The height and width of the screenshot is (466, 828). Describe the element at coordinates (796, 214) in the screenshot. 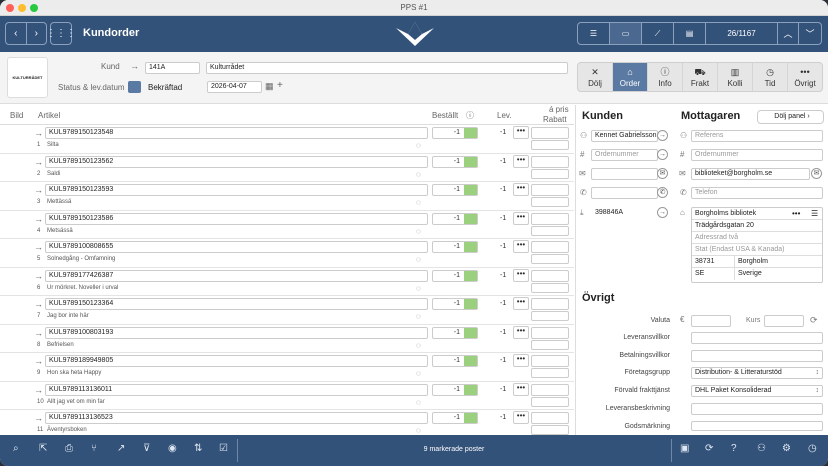

I see `more-dots-icon: •••` at that location.